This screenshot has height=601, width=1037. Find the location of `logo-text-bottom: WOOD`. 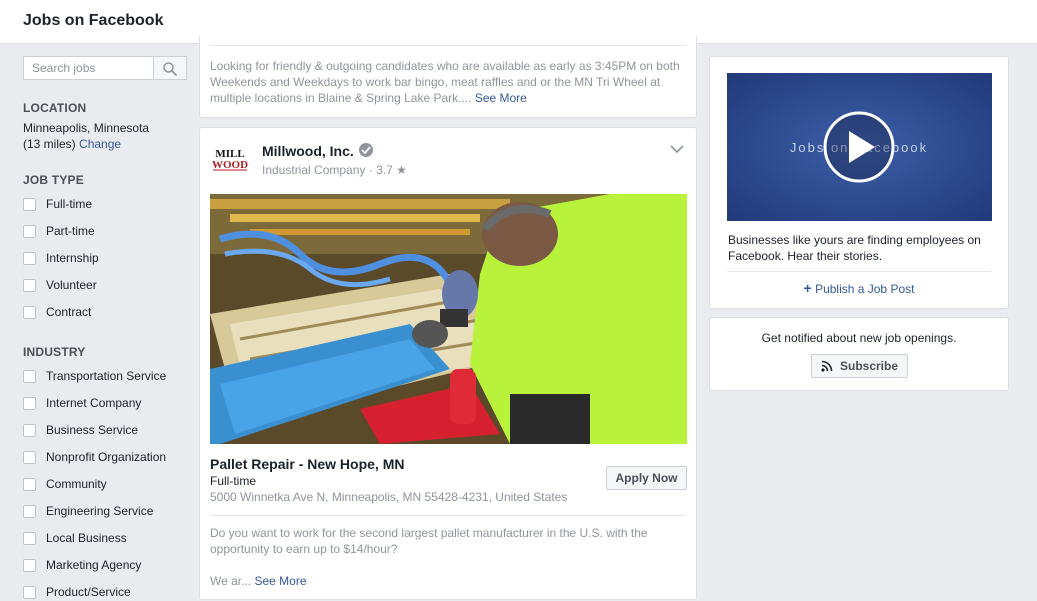

logo-text-bottom: WOOD is located at coordinates (230, 165).